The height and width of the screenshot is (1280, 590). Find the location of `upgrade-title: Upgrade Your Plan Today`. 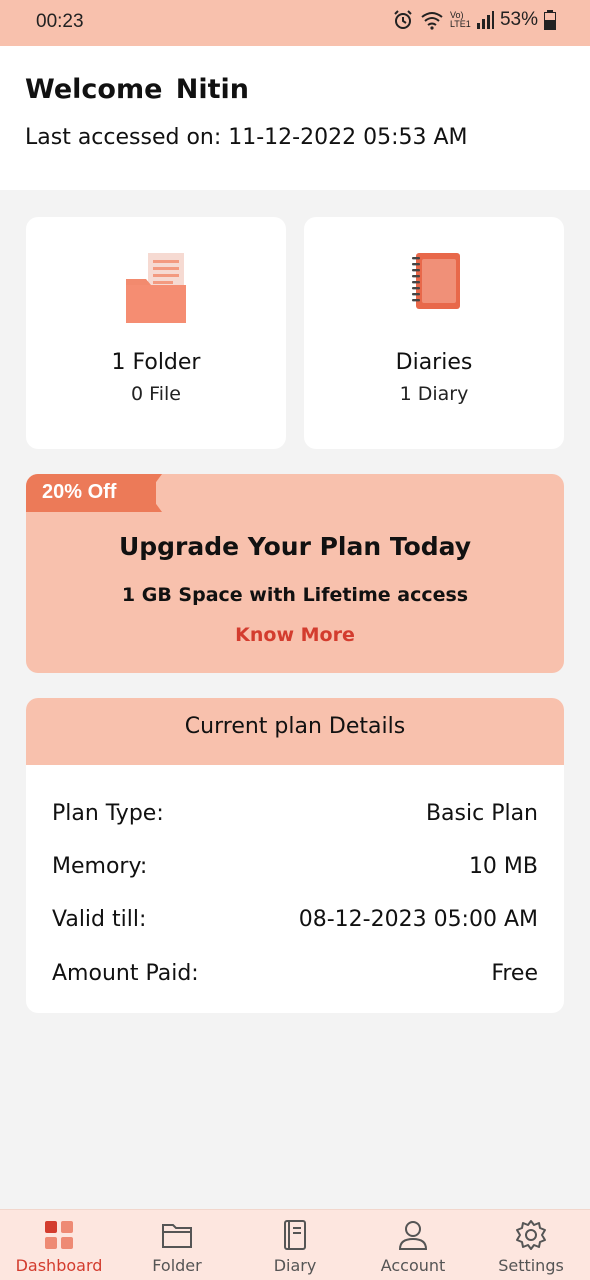

upgrade-title: Upgrade Your Plan Today is located at coordinates (295, 546).